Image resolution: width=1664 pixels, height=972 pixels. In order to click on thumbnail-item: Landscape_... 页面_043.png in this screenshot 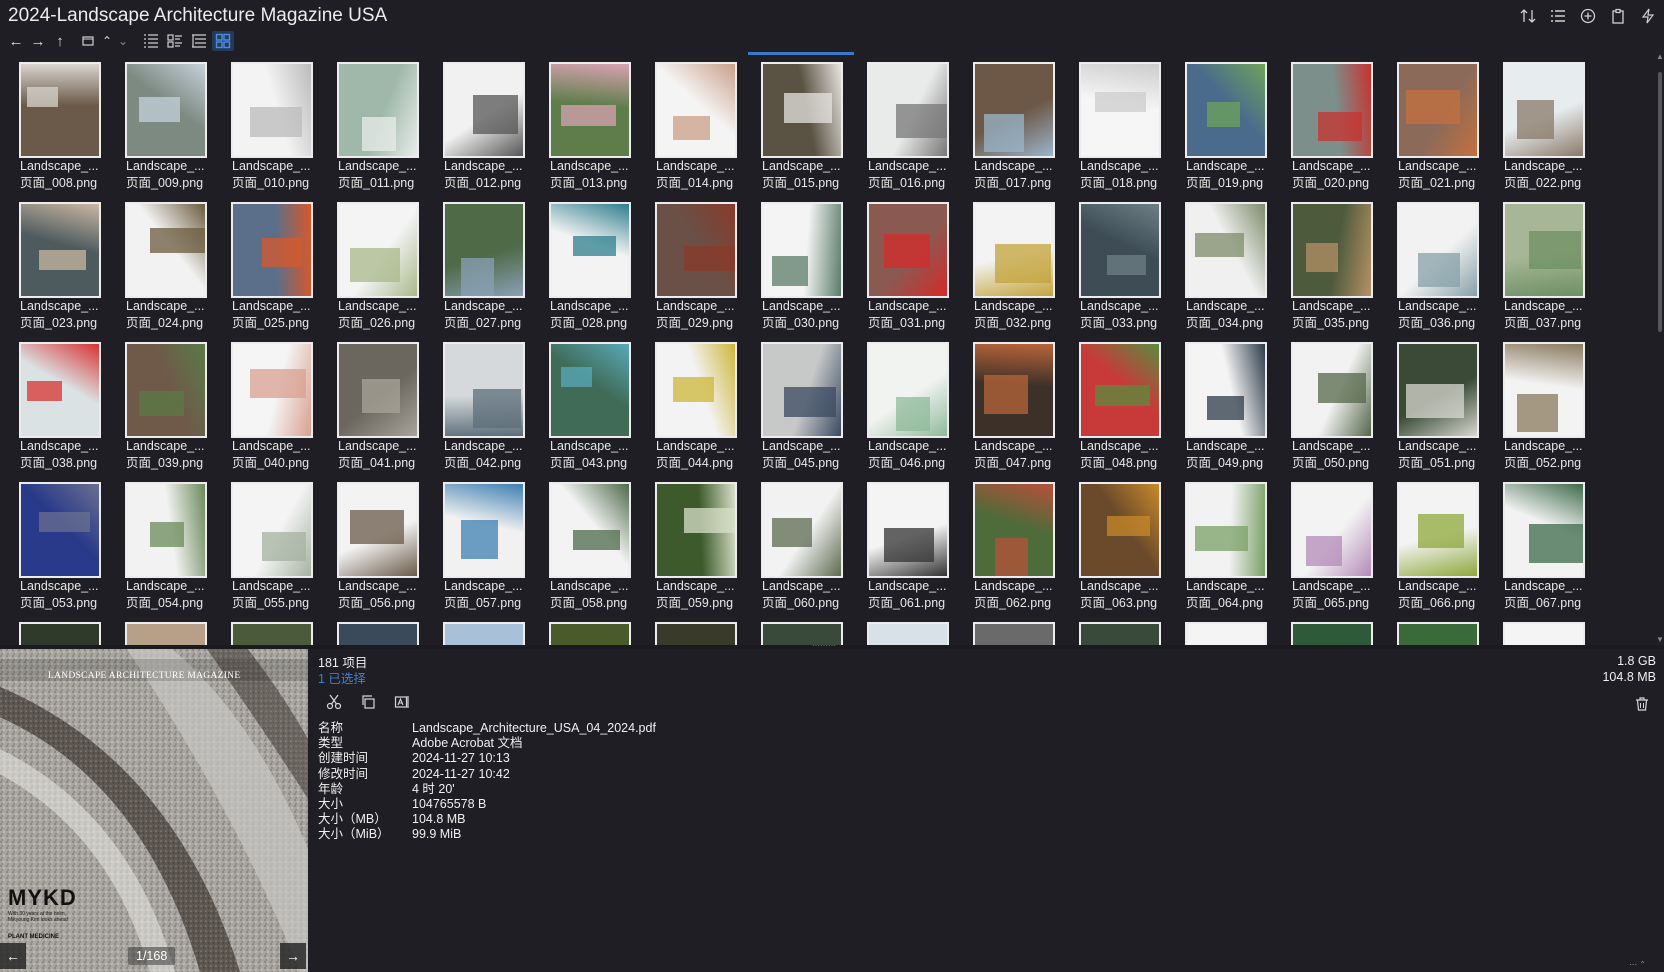, I will do `click(597, 410)`.